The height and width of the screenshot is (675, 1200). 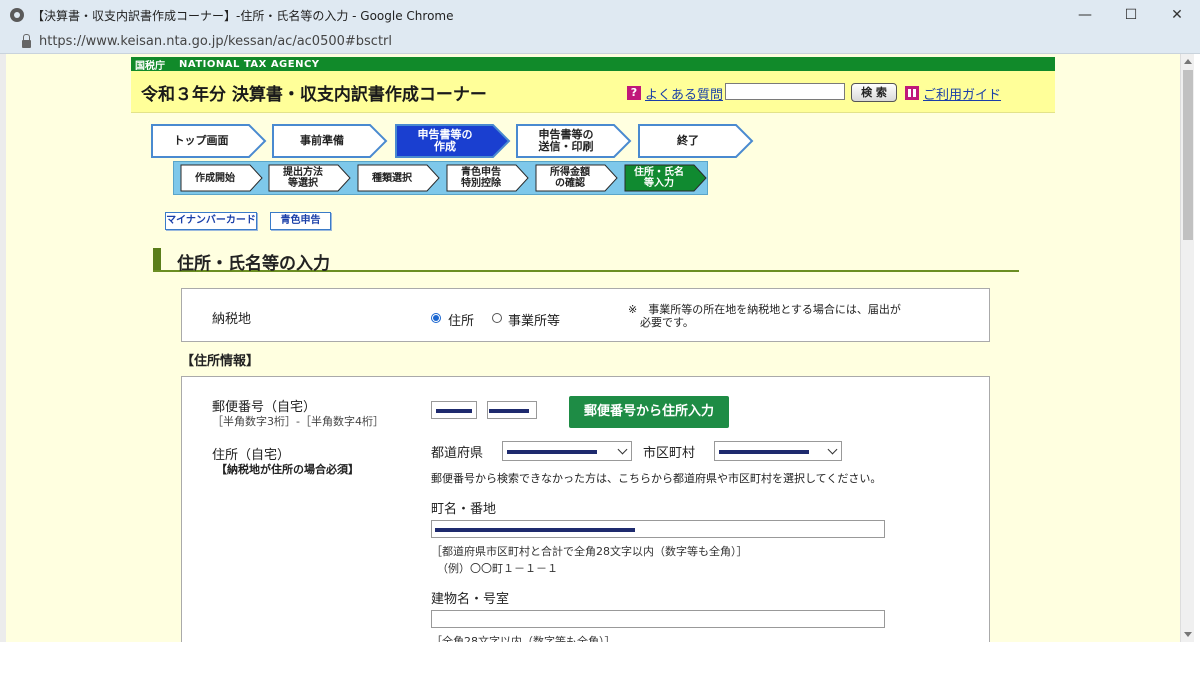 What do you see at coordinates (150, 66) in the screenshot?
I see `agency-name-jp: 国税庁` at bounding box center [150, 66].